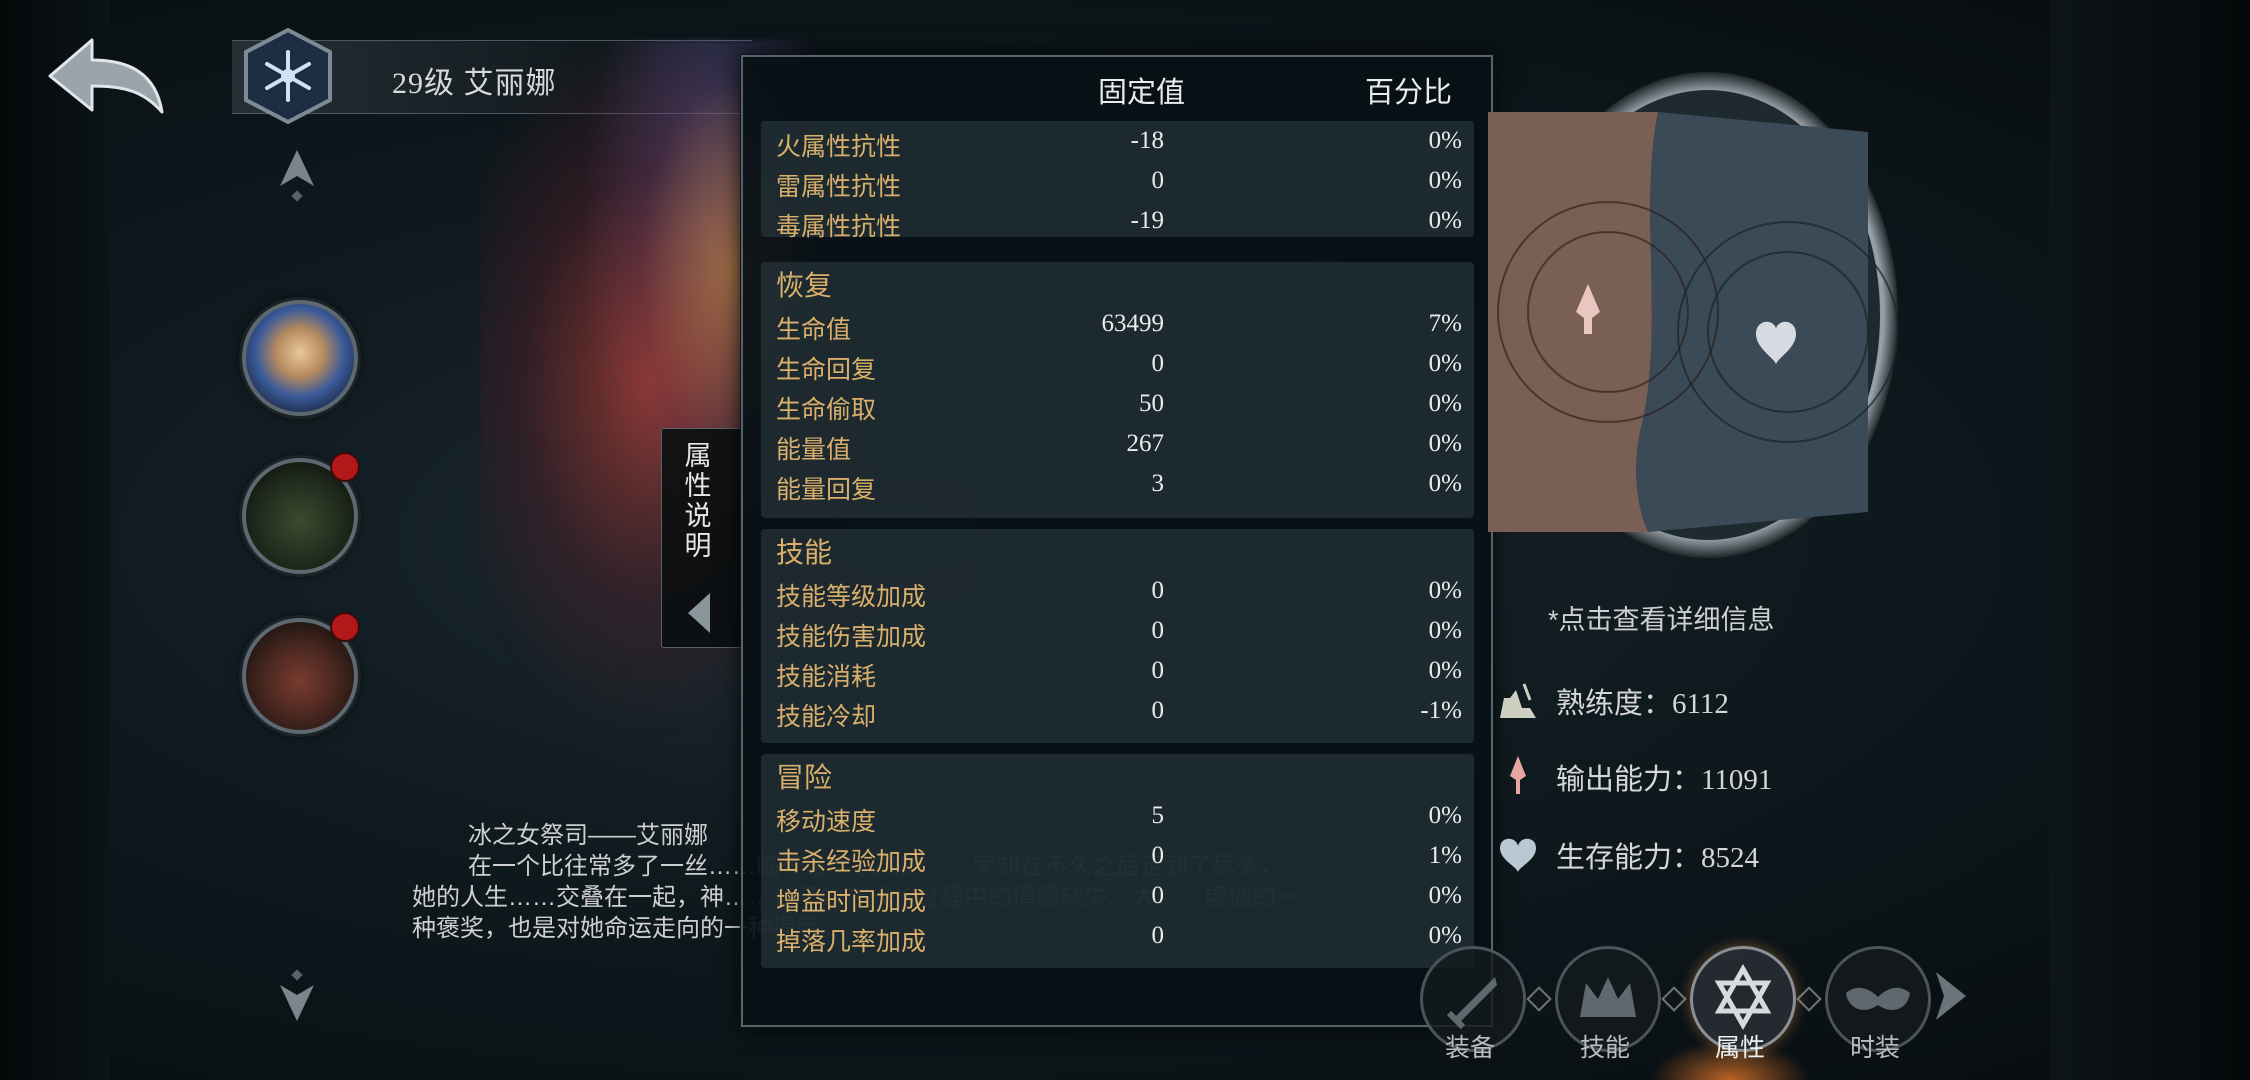 Image resolution: width=2250 pixels, height=1080 pixels. I want to click on stat-row: 移动速度 5 0%, so click(1119, 822).